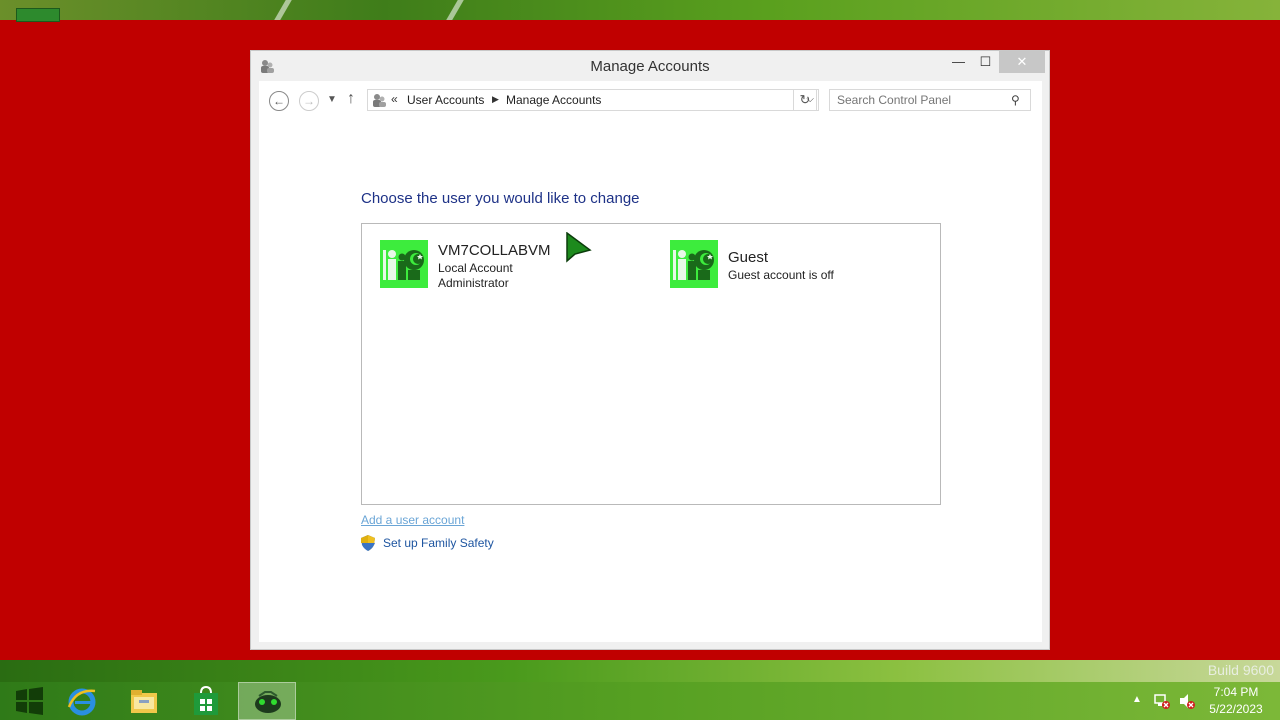  What do you see at coordinates (279, 101) in the screenshot?
I see `back-button: ←` at bounding box center [279, 101].